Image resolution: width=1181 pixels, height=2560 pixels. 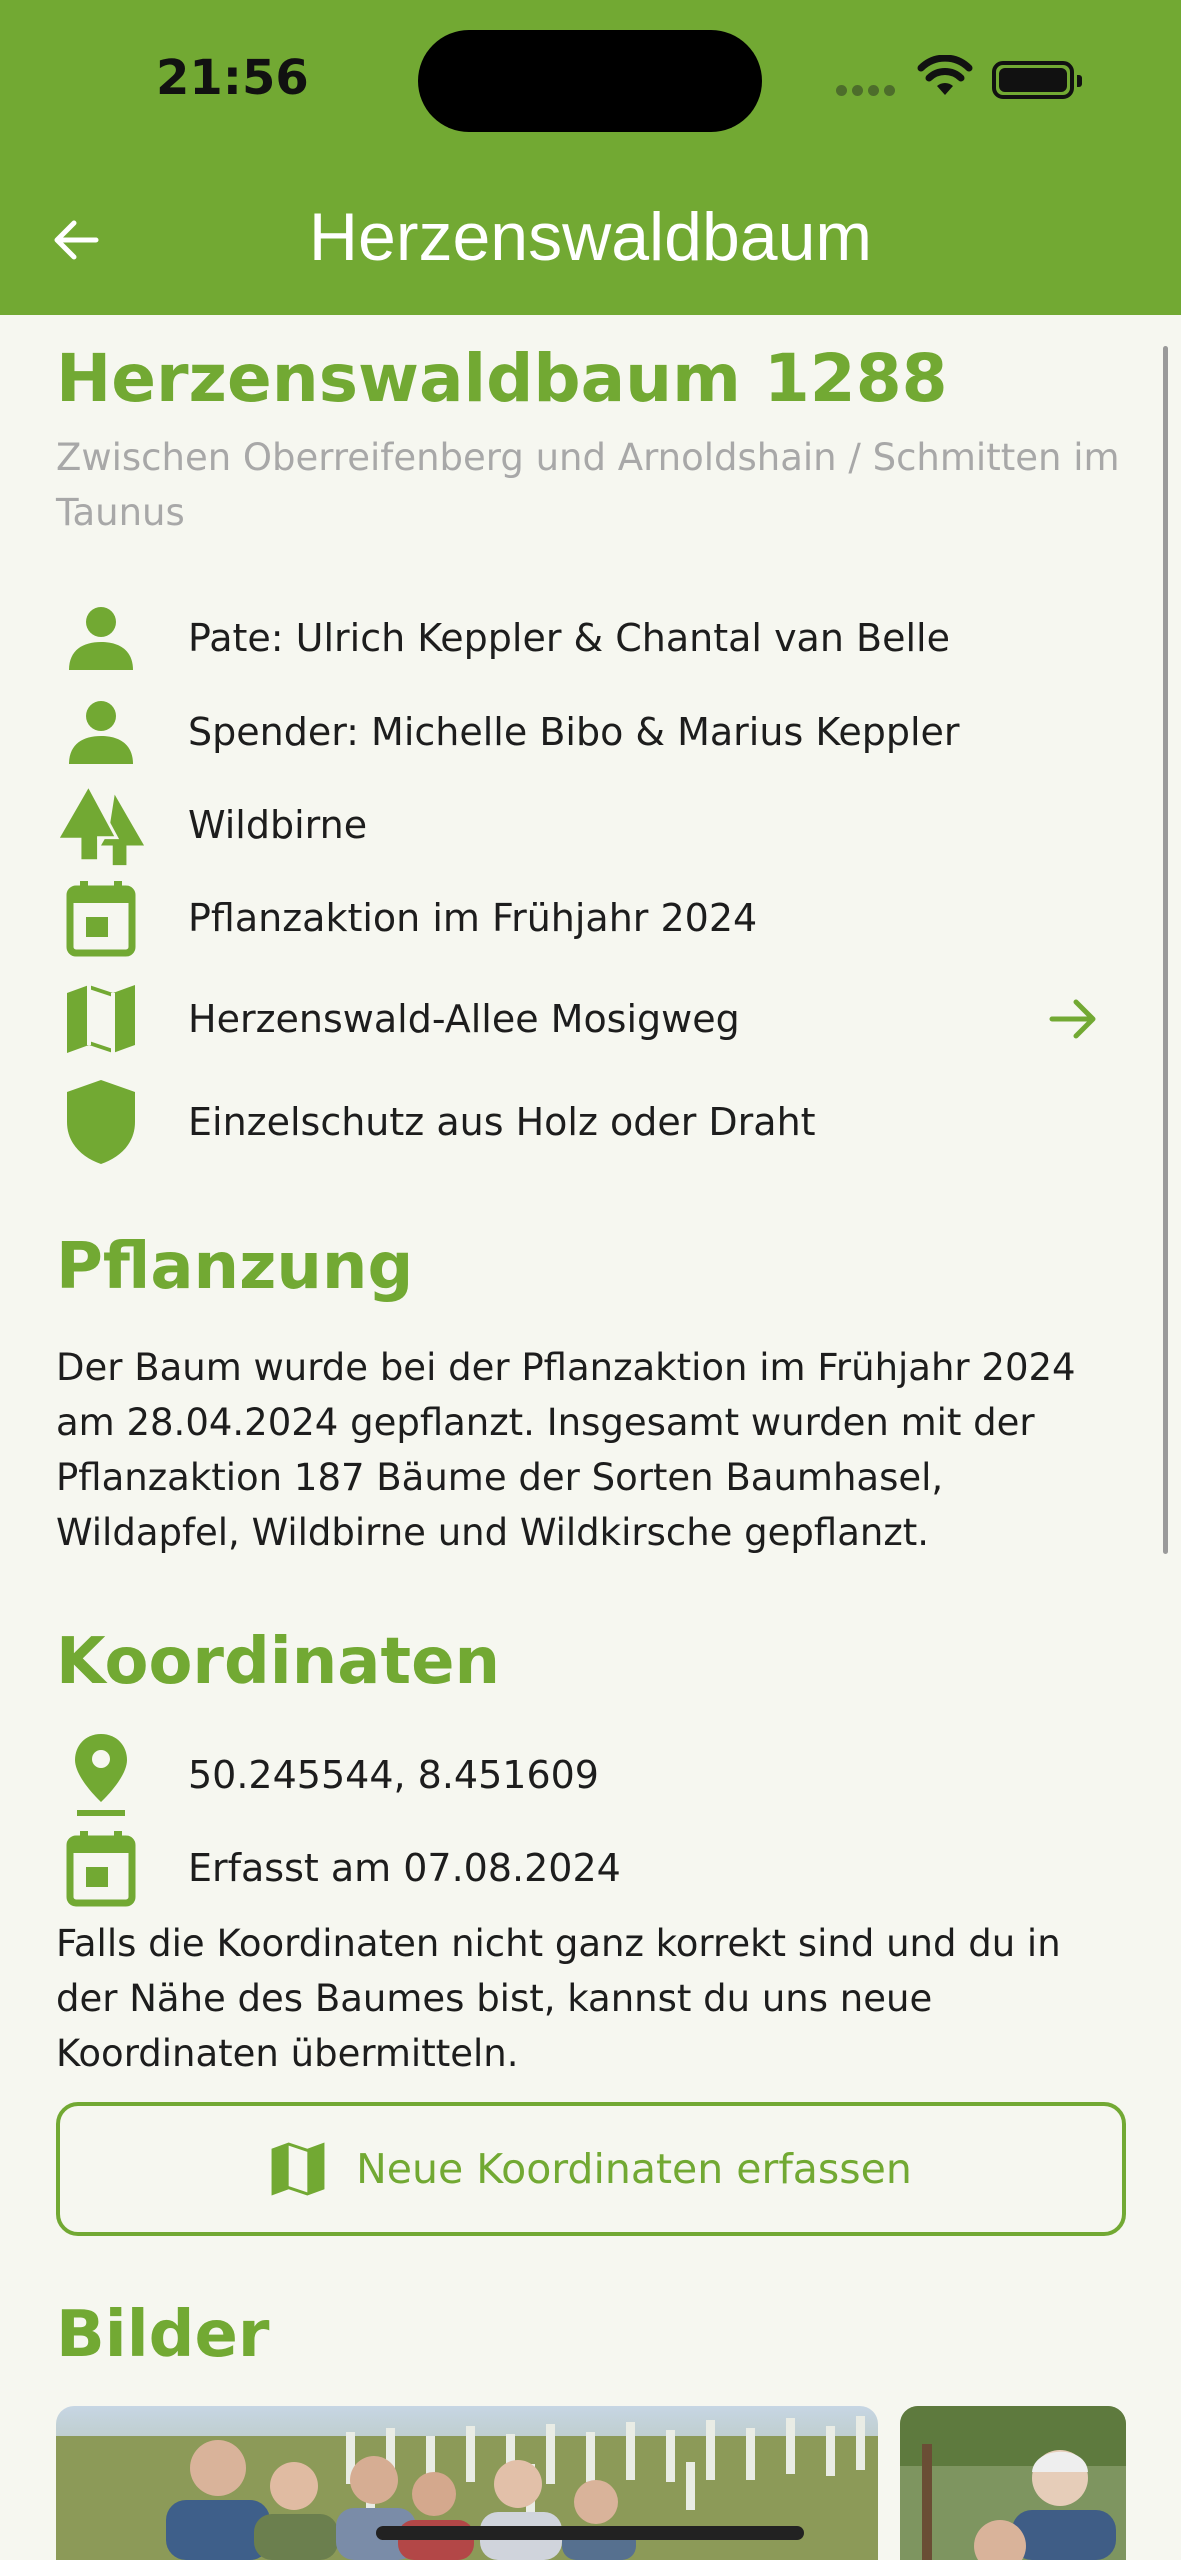 What do you see at coordinates (865, 90) in the screenshot?
I see `signal-icon` at bounding box center [865, 90].